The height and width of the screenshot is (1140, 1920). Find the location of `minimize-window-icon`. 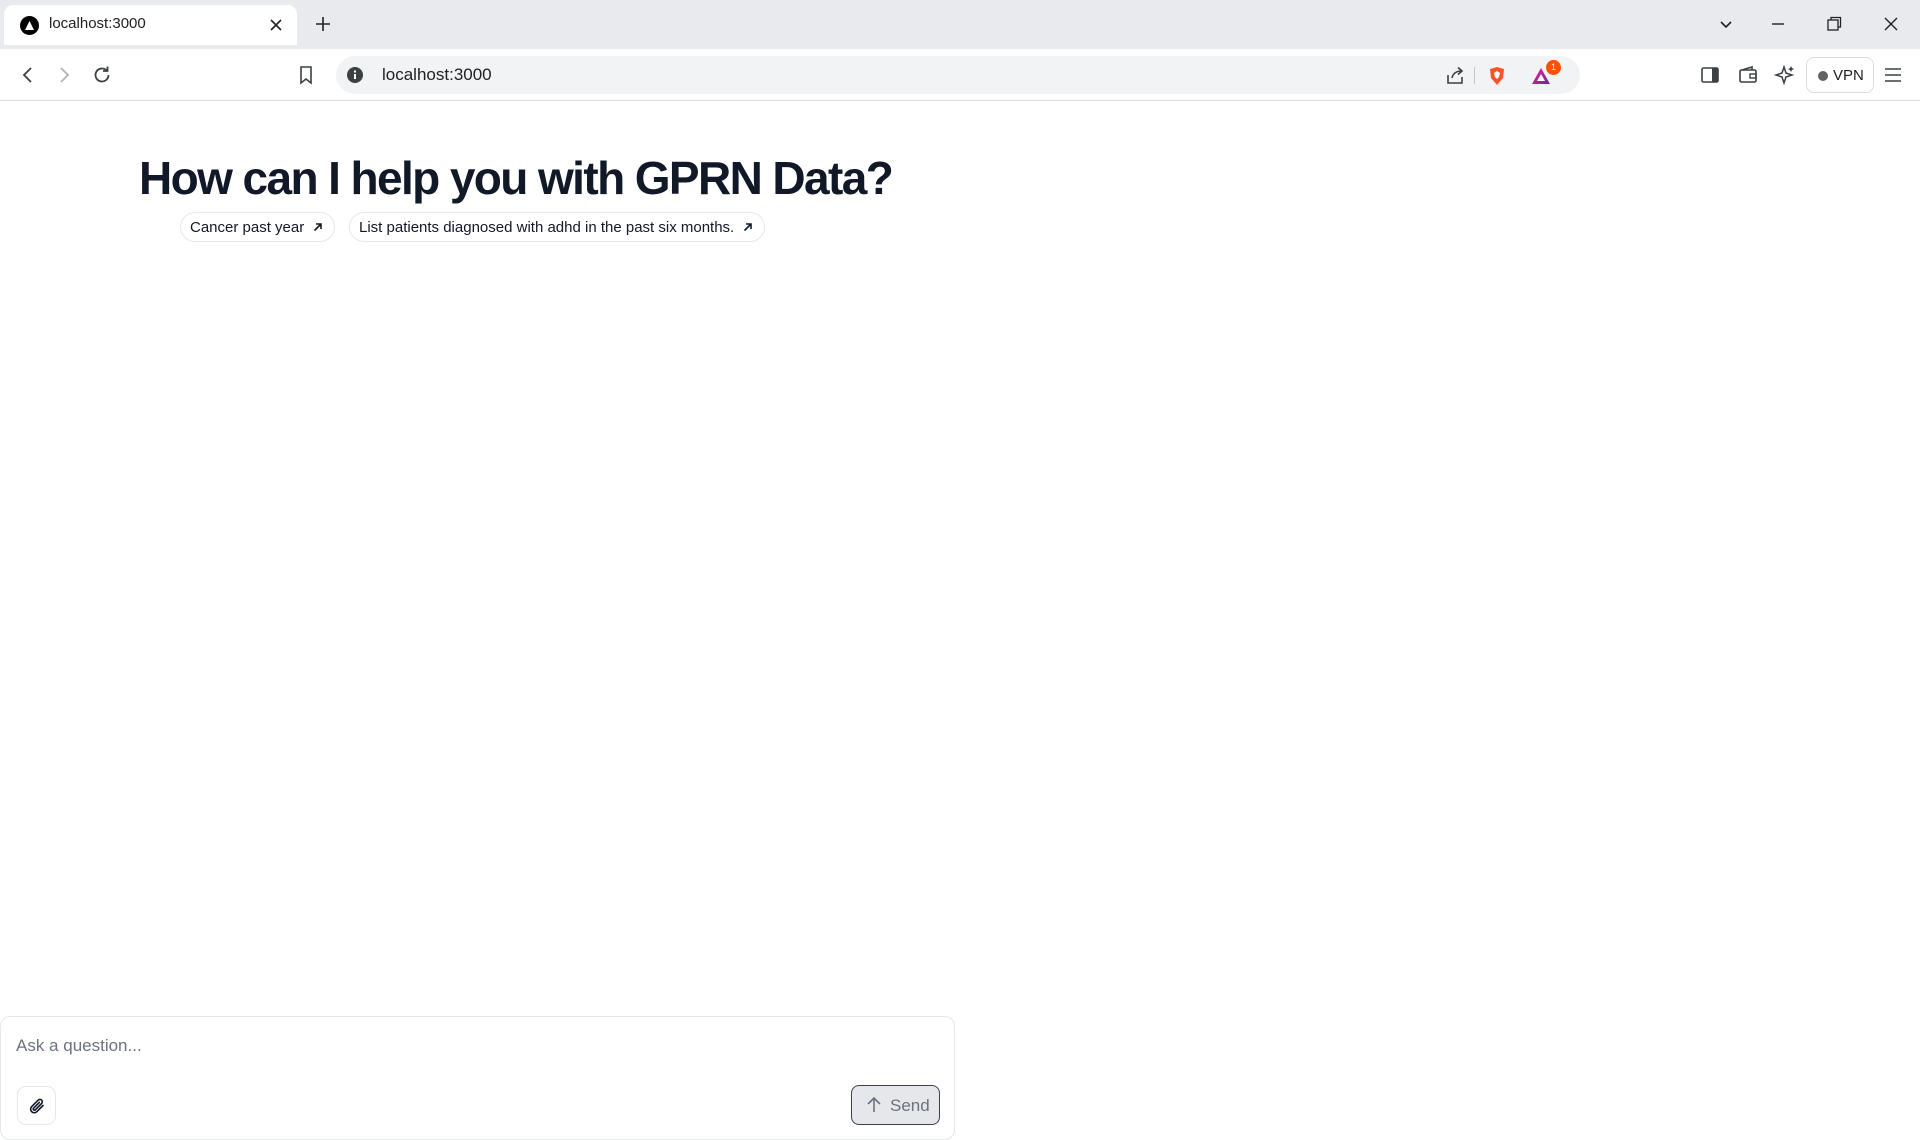

minimize-window-icon is located at coordinates (1778, 24).